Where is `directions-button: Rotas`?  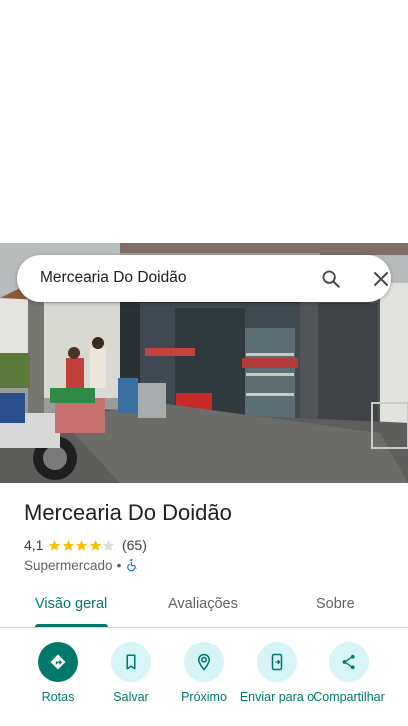
directions-button: Rotas is located at coordinates (58, 673).